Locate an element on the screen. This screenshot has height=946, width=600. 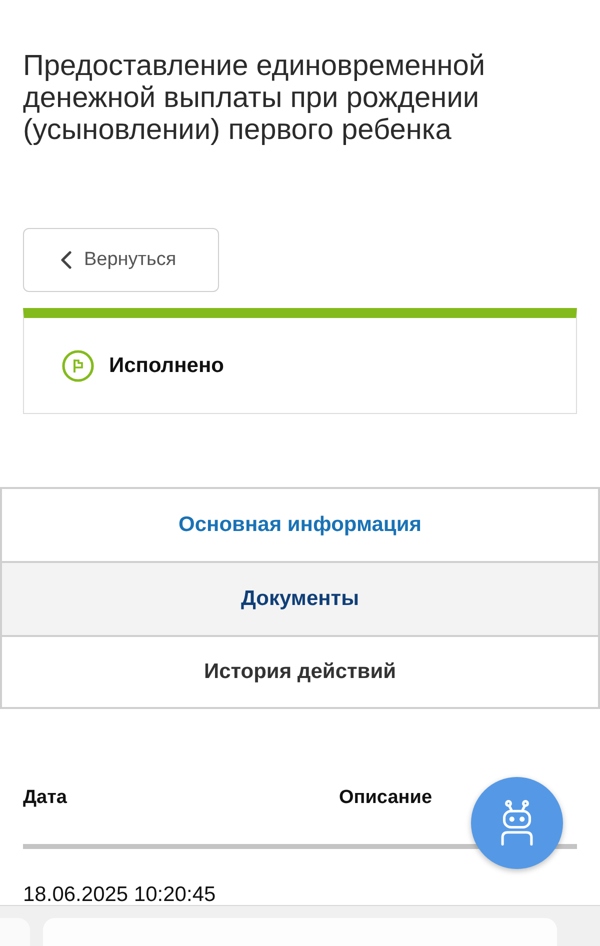
tab: История действий is located at coordinates (300, 672).